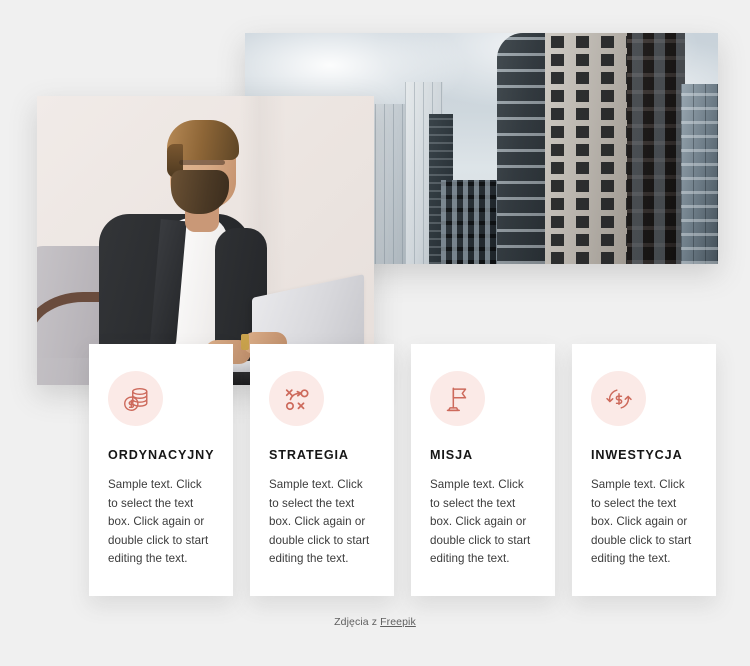  Describe the element at coordinates (588, 148) in the screenshot. I see `building-stone-tower` at that location.